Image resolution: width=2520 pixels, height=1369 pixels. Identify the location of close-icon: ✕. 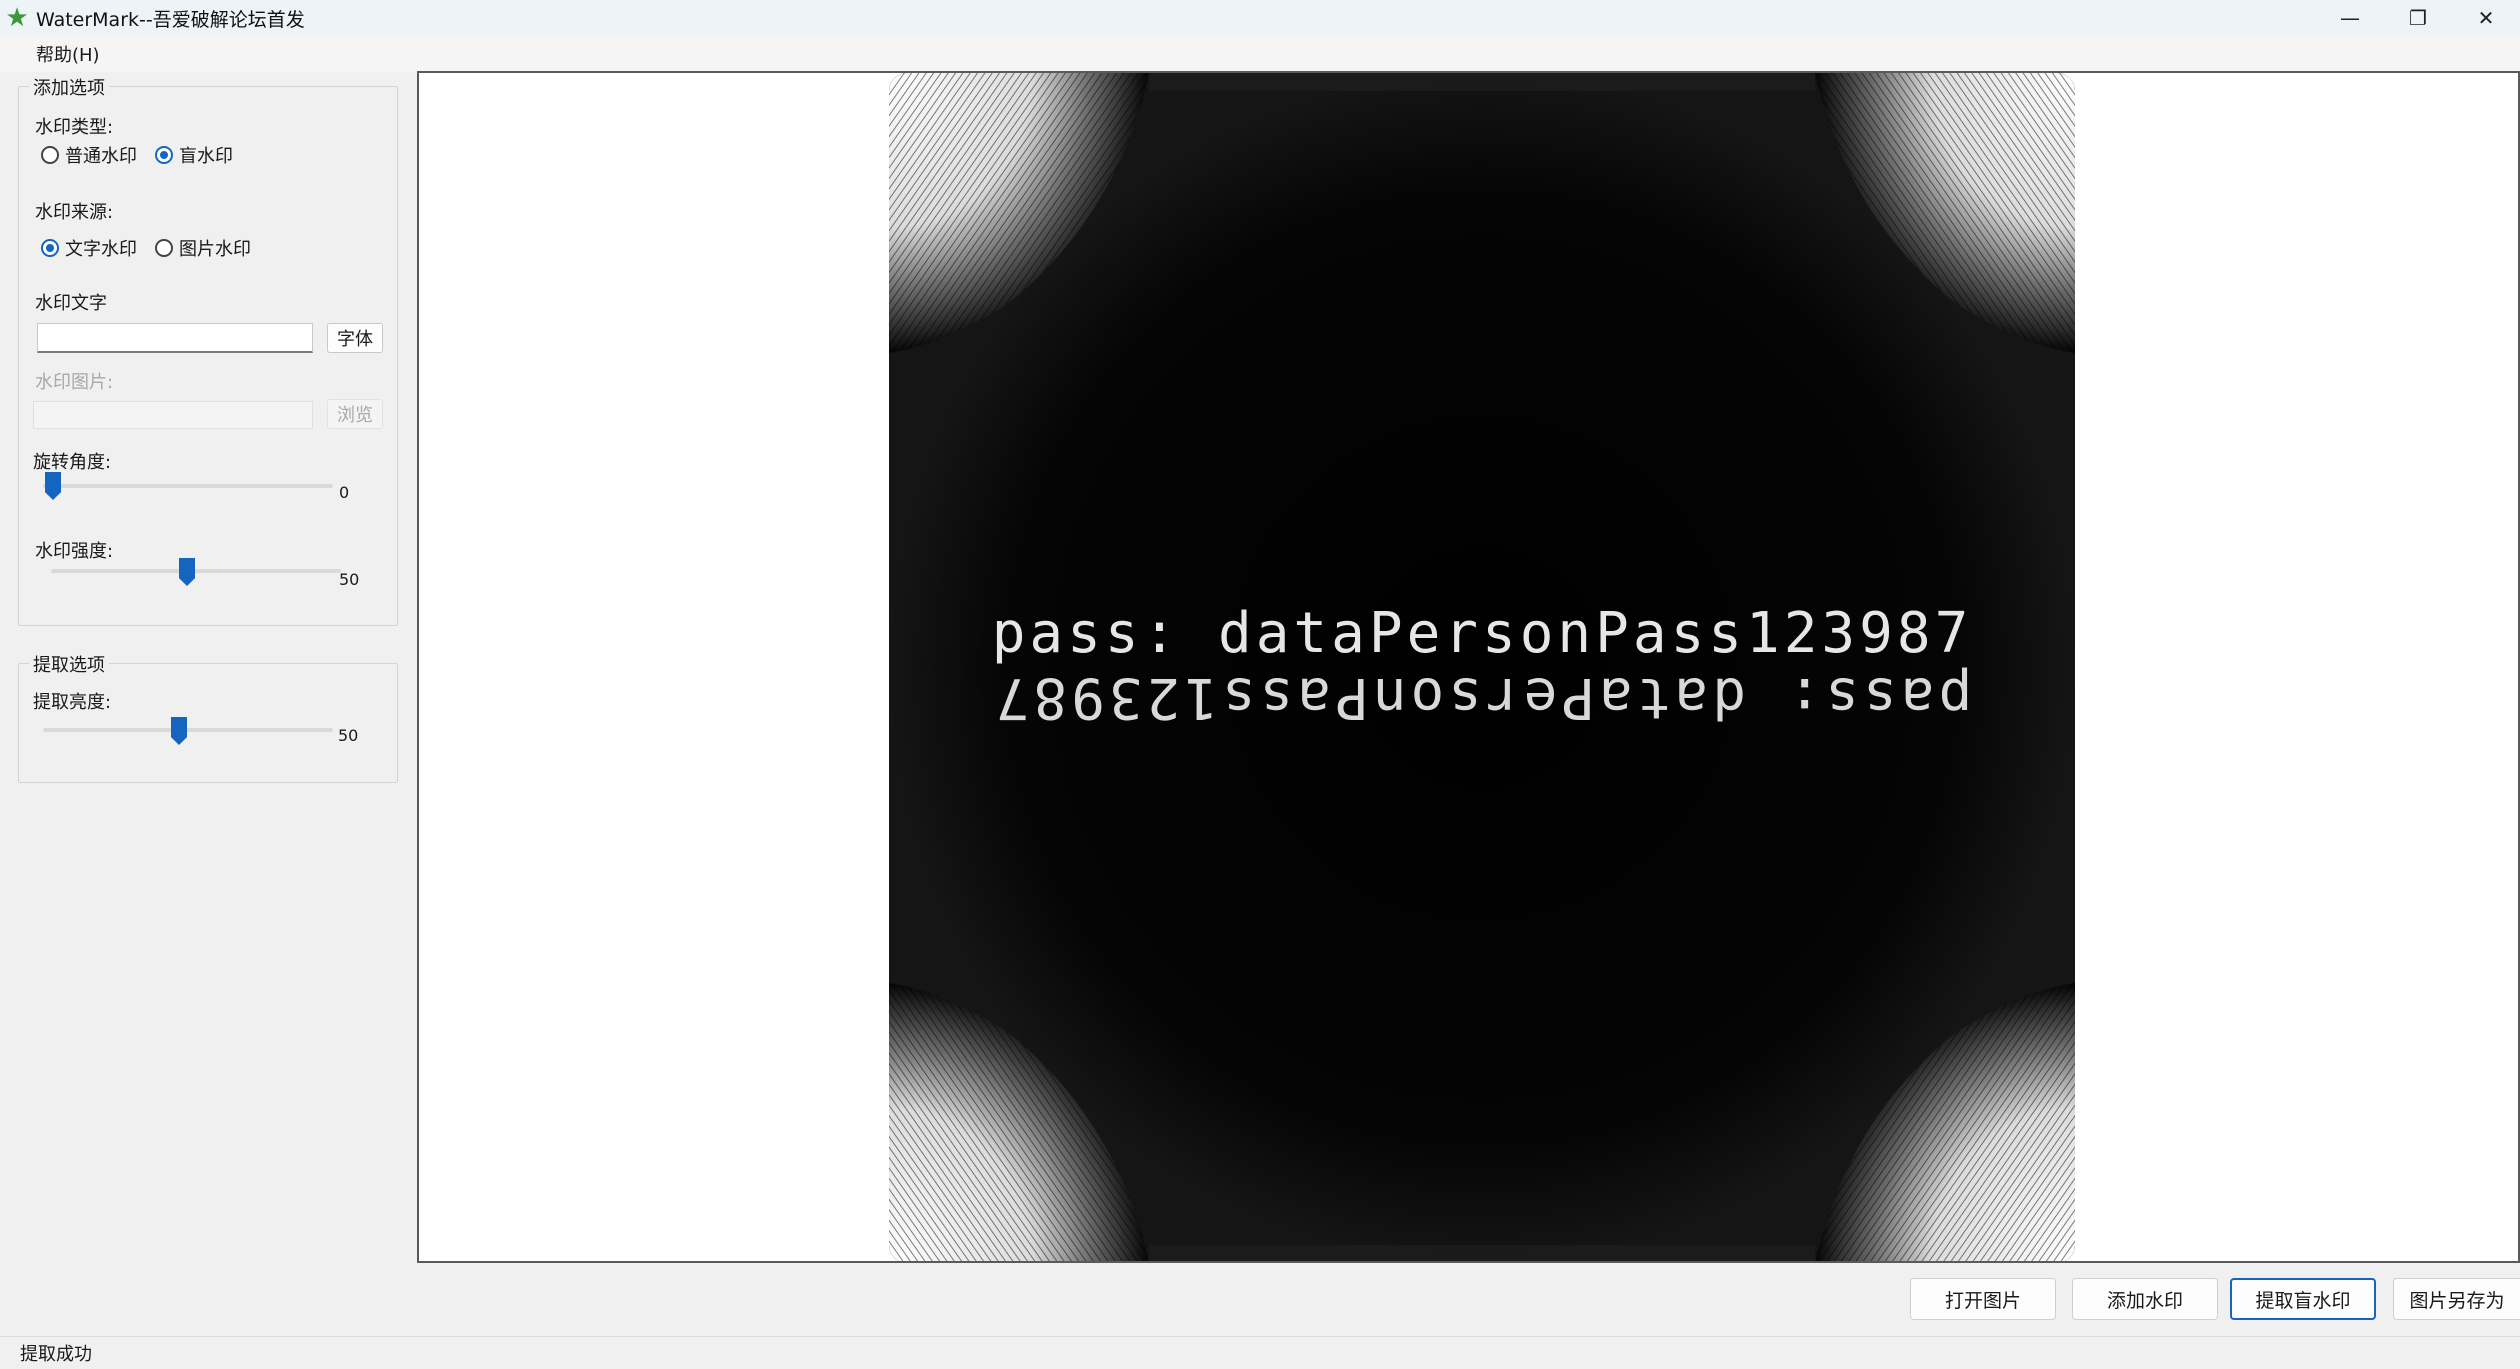
(2486, 18).